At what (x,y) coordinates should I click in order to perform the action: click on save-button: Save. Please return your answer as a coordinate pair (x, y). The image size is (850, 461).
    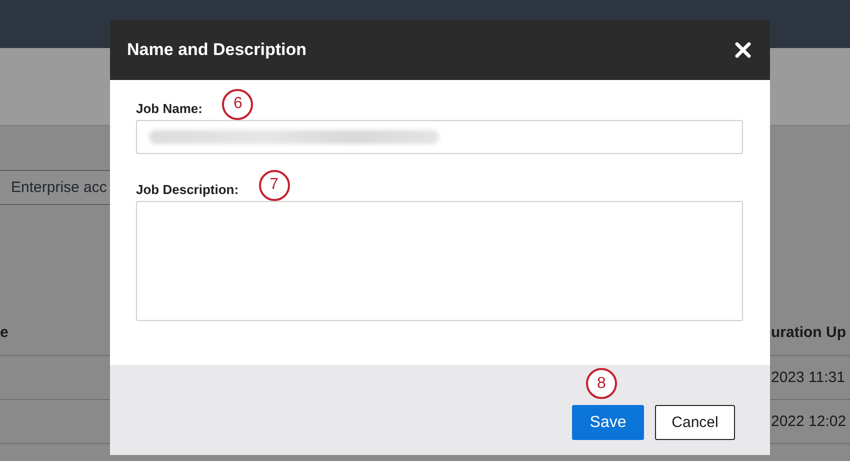
    Looking at the image, I should click on (608, 422).